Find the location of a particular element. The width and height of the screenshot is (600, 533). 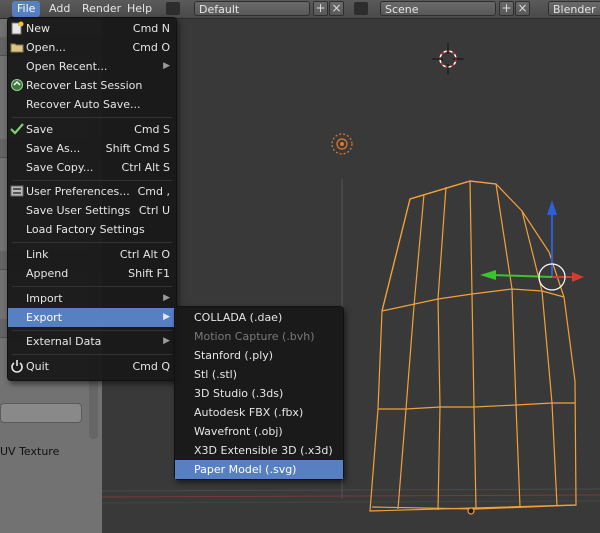

layout-selector: Default is located at coordinates (252, 8).